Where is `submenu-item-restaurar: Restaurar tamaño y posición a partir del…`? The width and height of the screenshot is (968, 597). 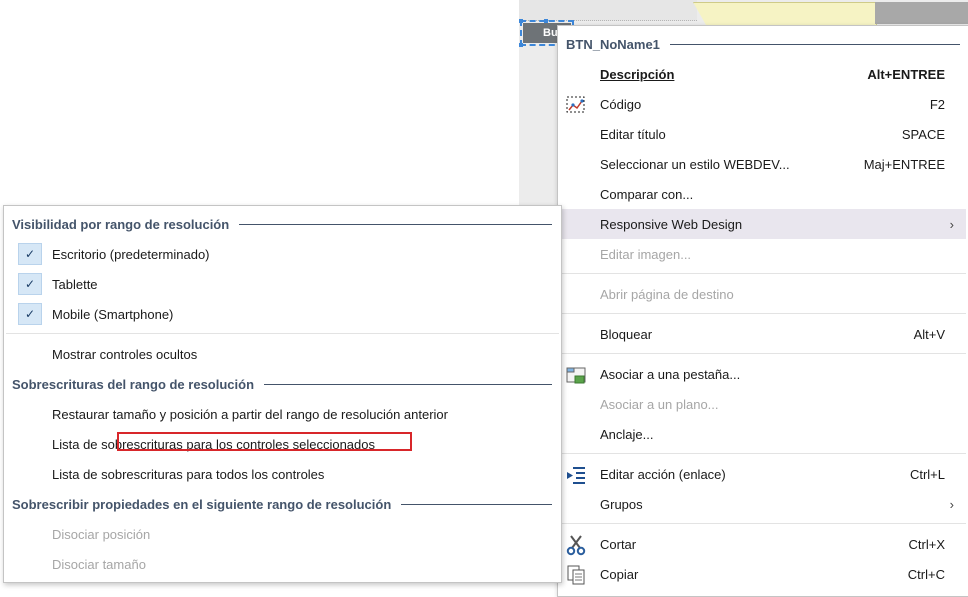 submenu-item-restaurar: Restaurar tamaño y posición a partir del… is located at coordinates (282, 414).